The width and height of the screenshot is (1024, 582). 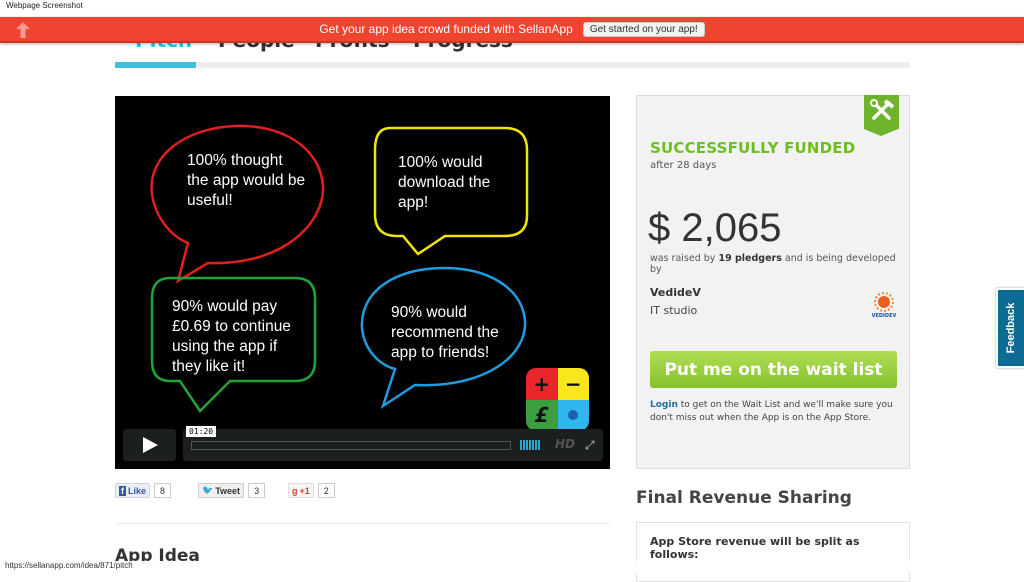 I want to click on volume-icon, so click(x=530, y=445).